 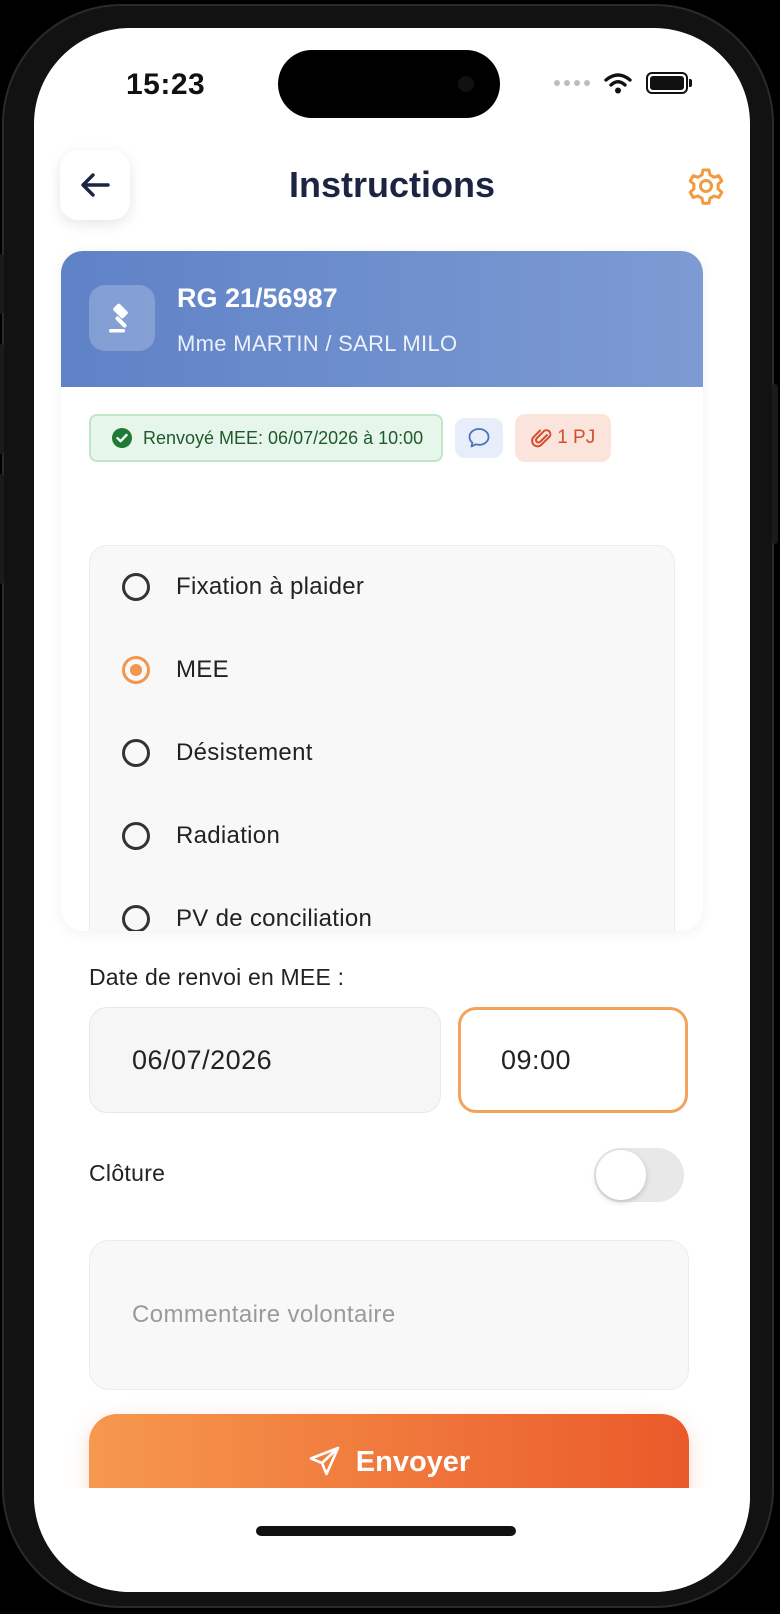 What do you see at coordinates (391, 184) in the screenshot?
I see `page-title: Instructions` at bounding box center [391, 184].